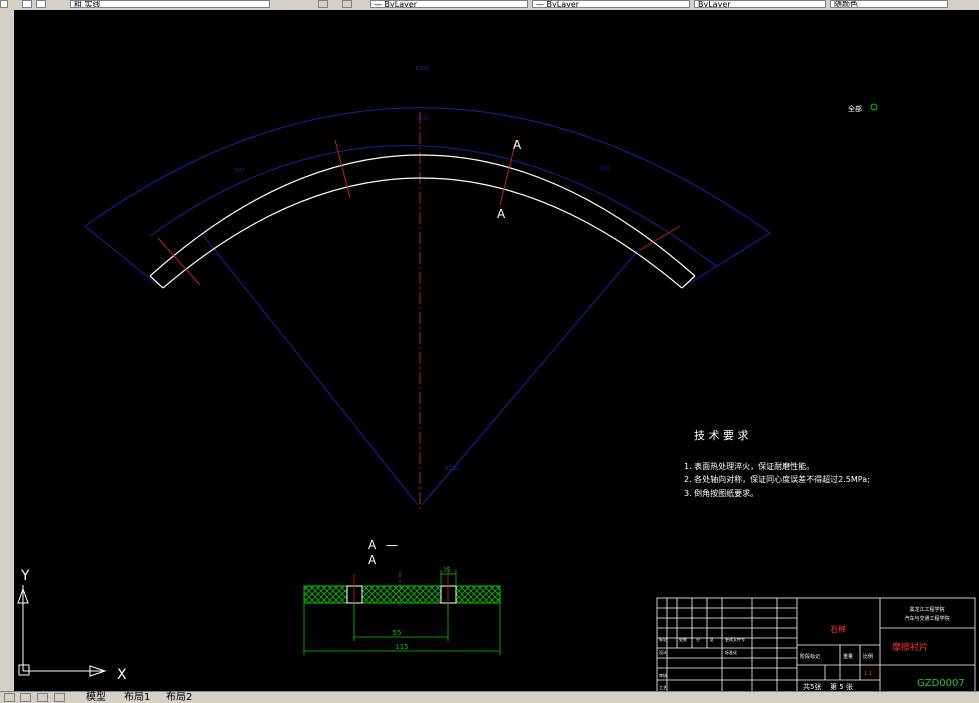 The width and height of the screenshot is (979, 703). Describe the element at coordinates (489, 697) in the screenshot. I see `layout-tabs-bar: 模型 布局1 布局2` at that location.